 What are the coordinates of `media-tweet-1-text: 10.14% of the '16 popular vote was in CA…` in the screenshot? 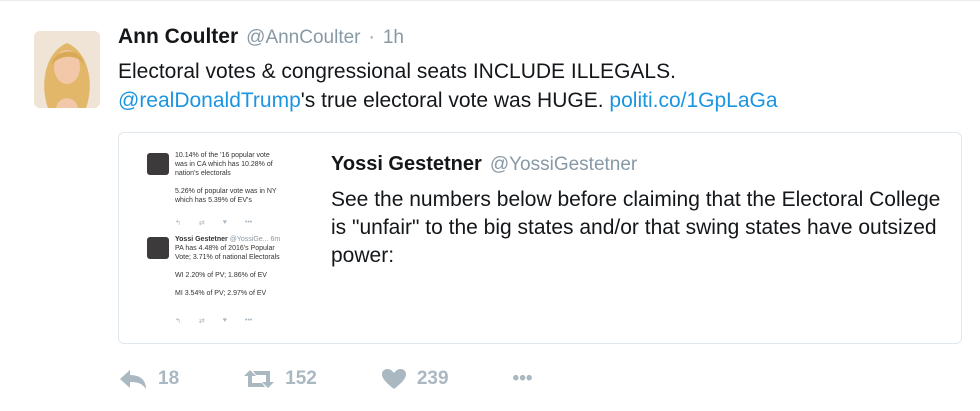 It's located at (250, 178).